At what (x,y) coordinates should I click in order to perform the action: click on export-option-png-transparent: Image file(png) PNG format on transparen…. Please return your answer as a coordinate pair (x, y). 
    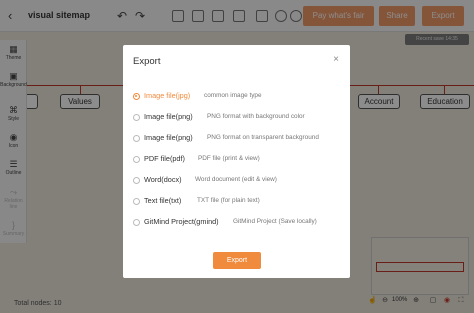
    Looking at the image, I should click on (238, 139).